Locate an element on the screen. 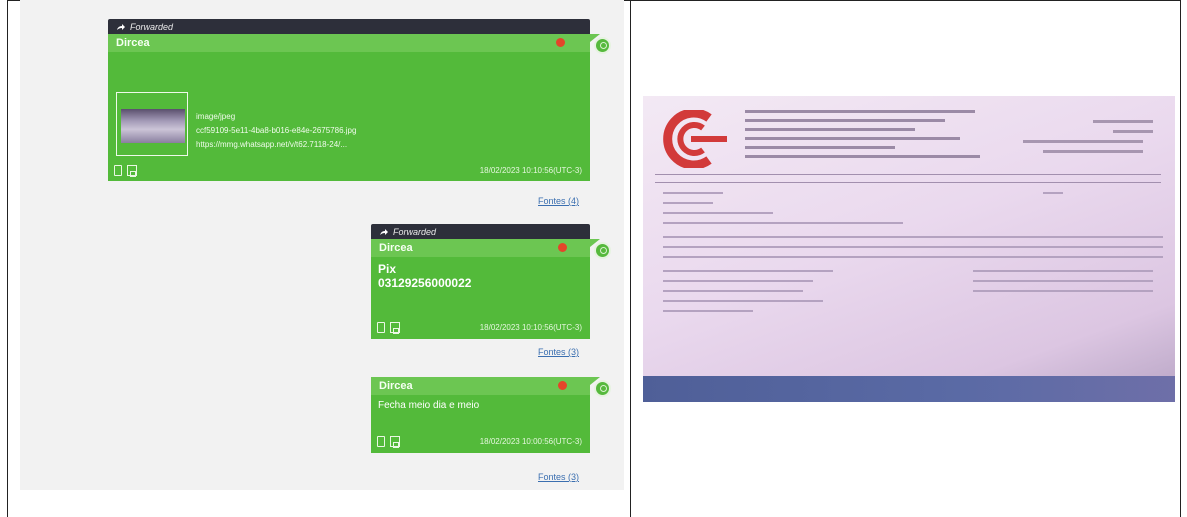 This screenshot has width=1187, height=517. attachment-thumbnail-frame is located at coordinates (152, 124).